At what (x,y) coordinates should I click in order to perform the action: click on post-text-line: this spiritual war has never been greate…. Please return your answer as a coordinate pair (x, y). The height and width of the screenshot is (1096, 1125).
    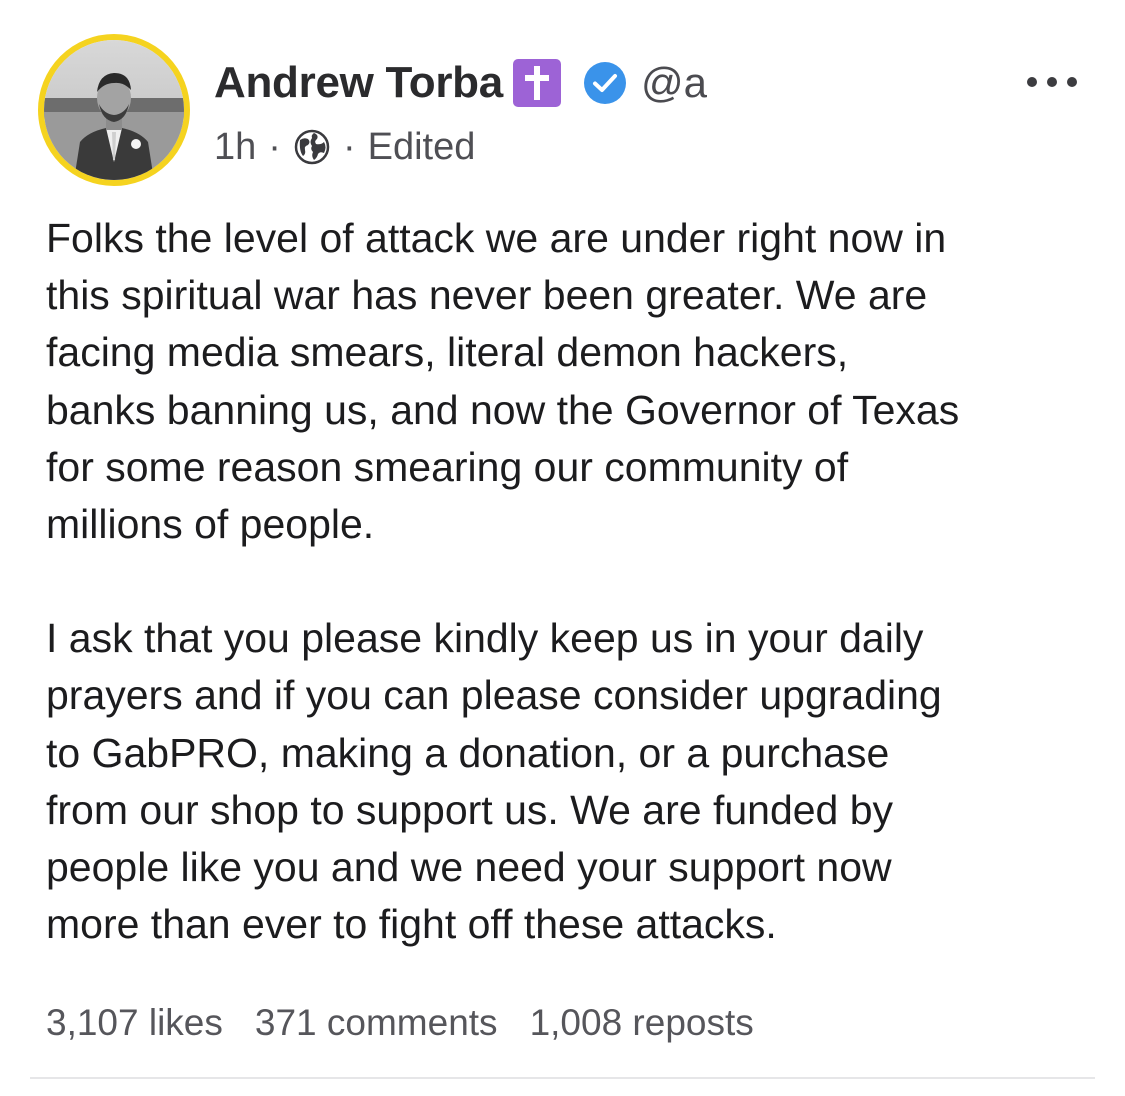
    Looking at the image, I should click on (487, 295).